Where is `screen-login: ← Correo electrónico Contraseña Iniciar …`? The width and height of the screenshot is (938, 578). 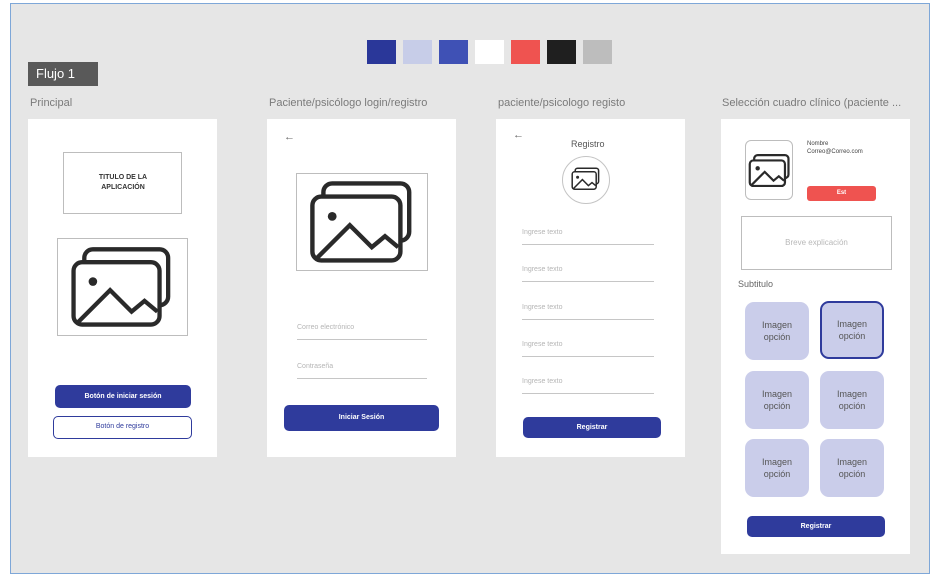 screen-login: ← Correo electrónico Contraseña Iniciar … is located at coordinates (361, 288).